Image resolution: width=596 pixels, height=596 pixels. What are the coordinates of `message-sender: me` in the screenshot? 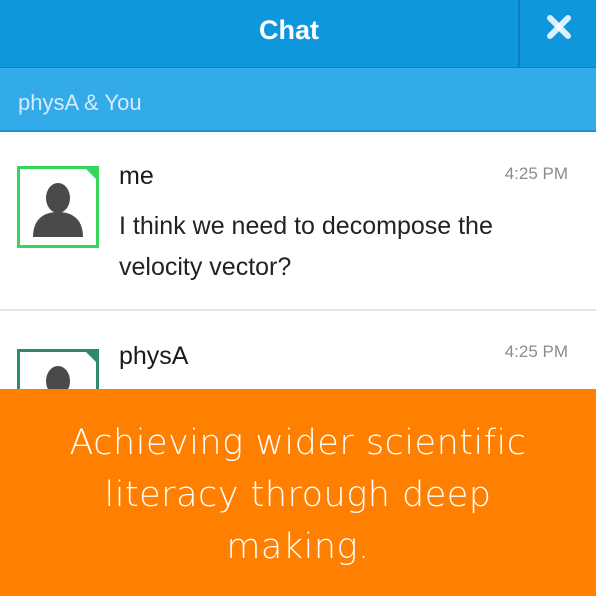 It's located at (136, 176).